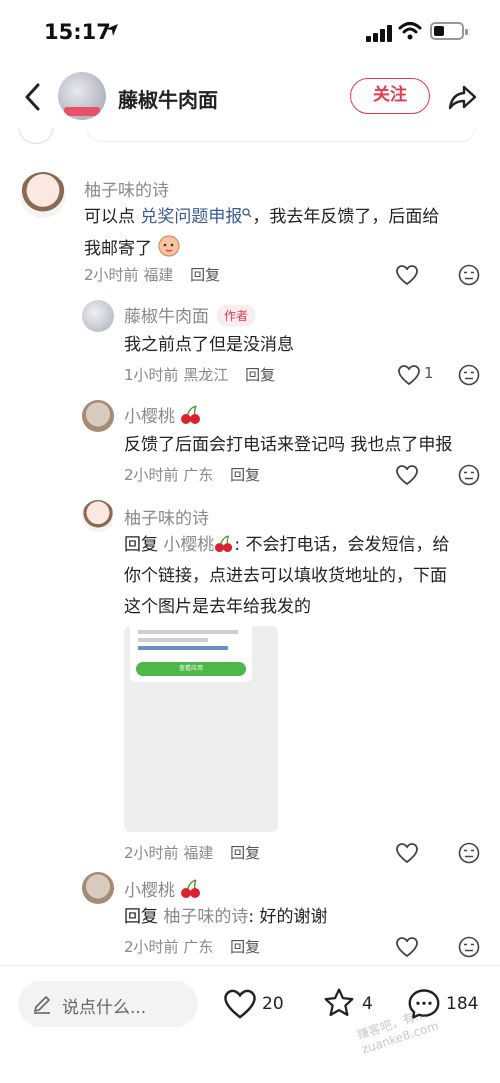 This screenshot has height=1083, width=500. I want to click on status-time: 15:17, so click(77, 32).